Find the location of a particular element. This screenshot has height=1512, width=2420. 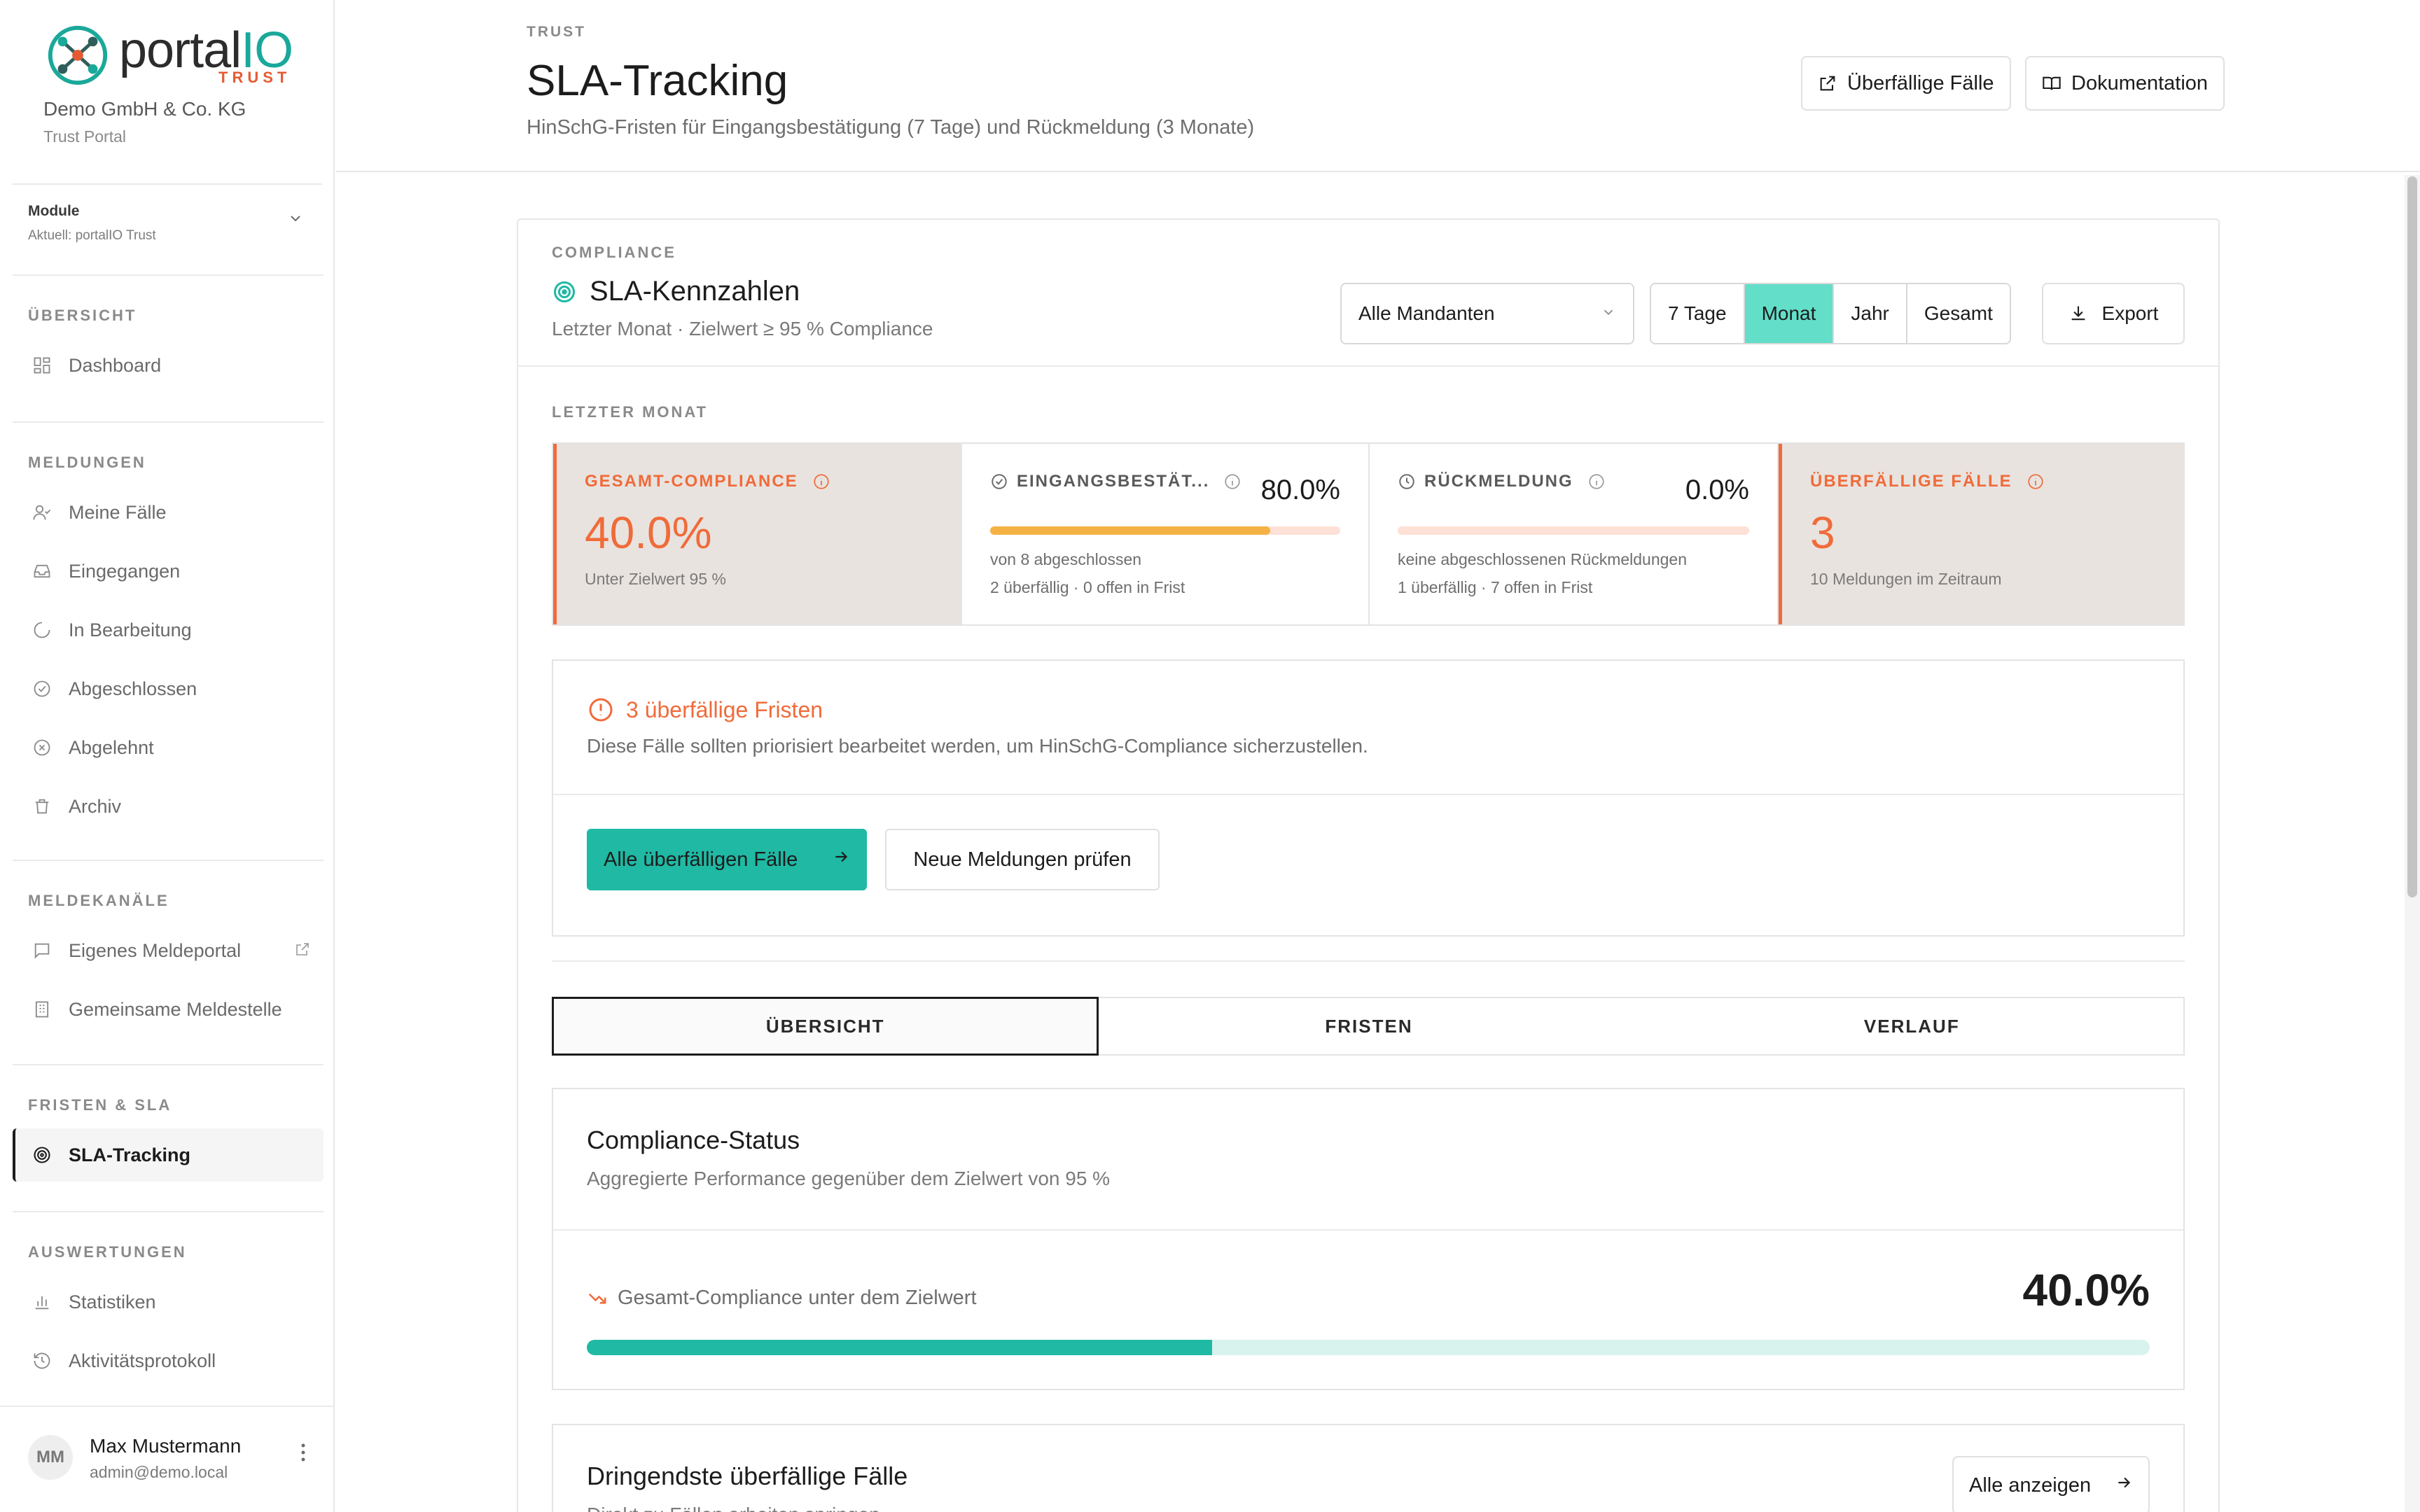

more-vertical-icon is located at coordinates (303, 1455).